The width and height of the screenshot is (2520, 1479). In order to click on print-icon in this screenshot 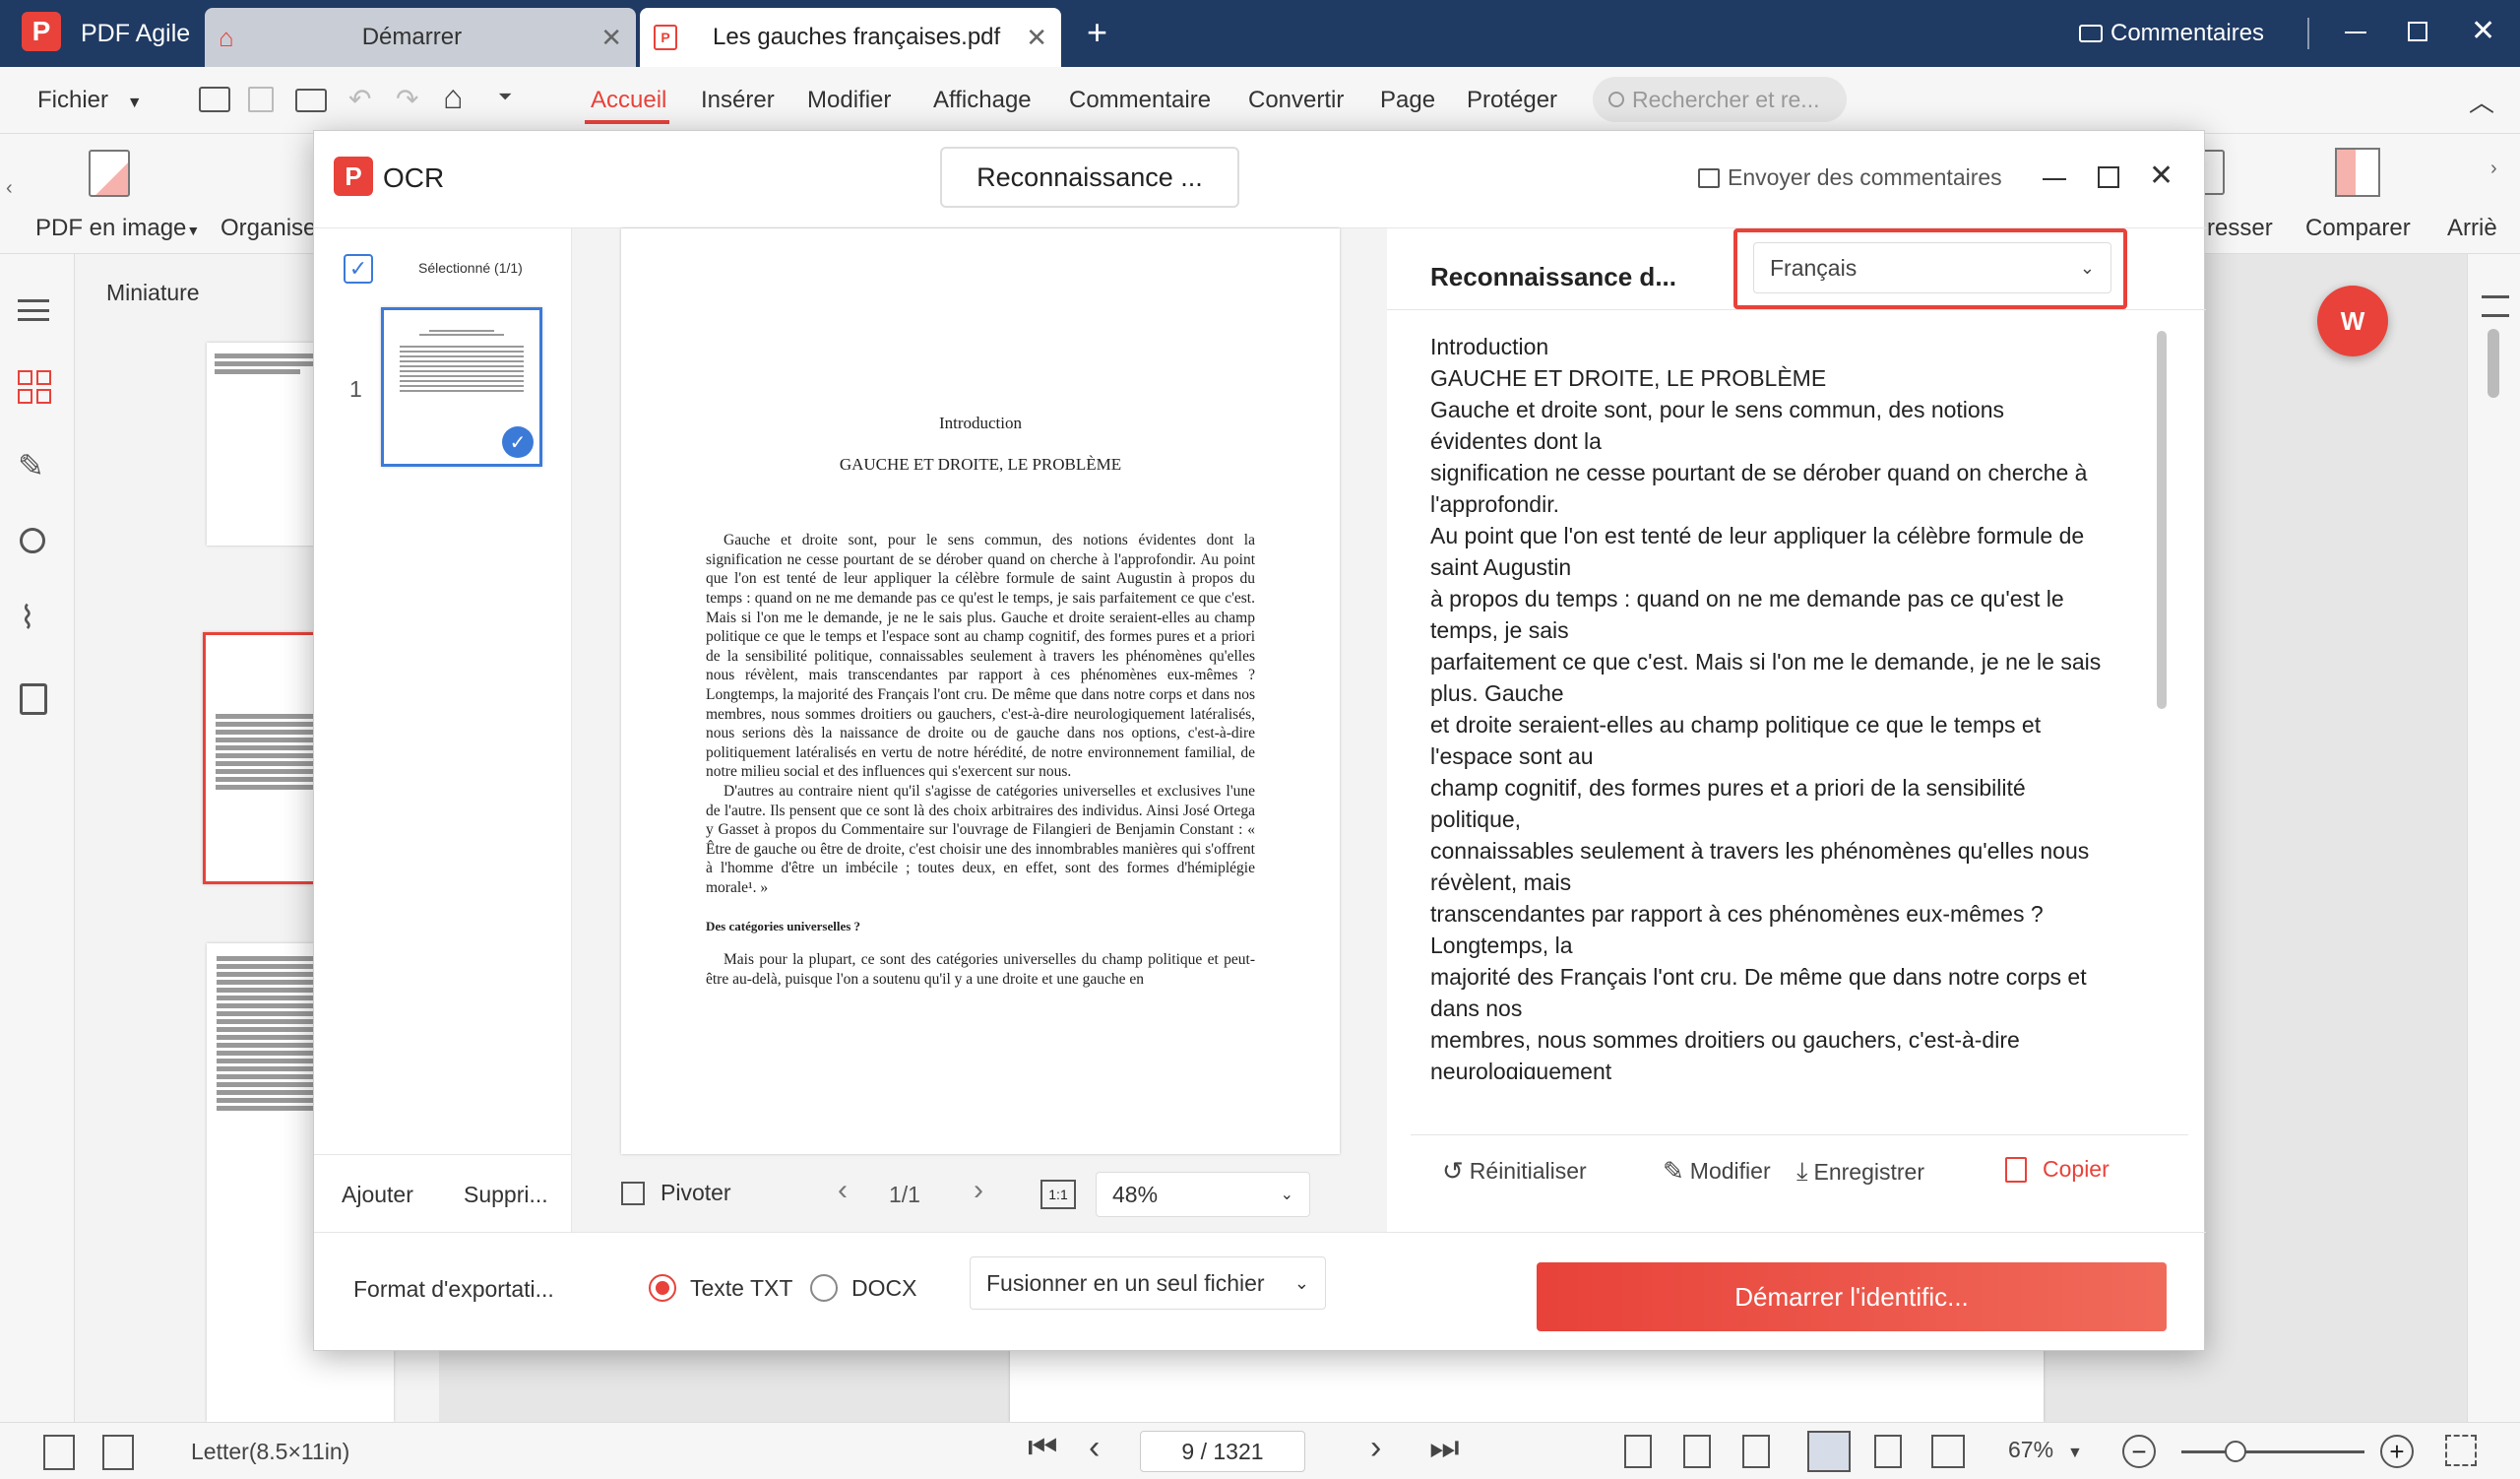, I will do `click(311, 101)`.